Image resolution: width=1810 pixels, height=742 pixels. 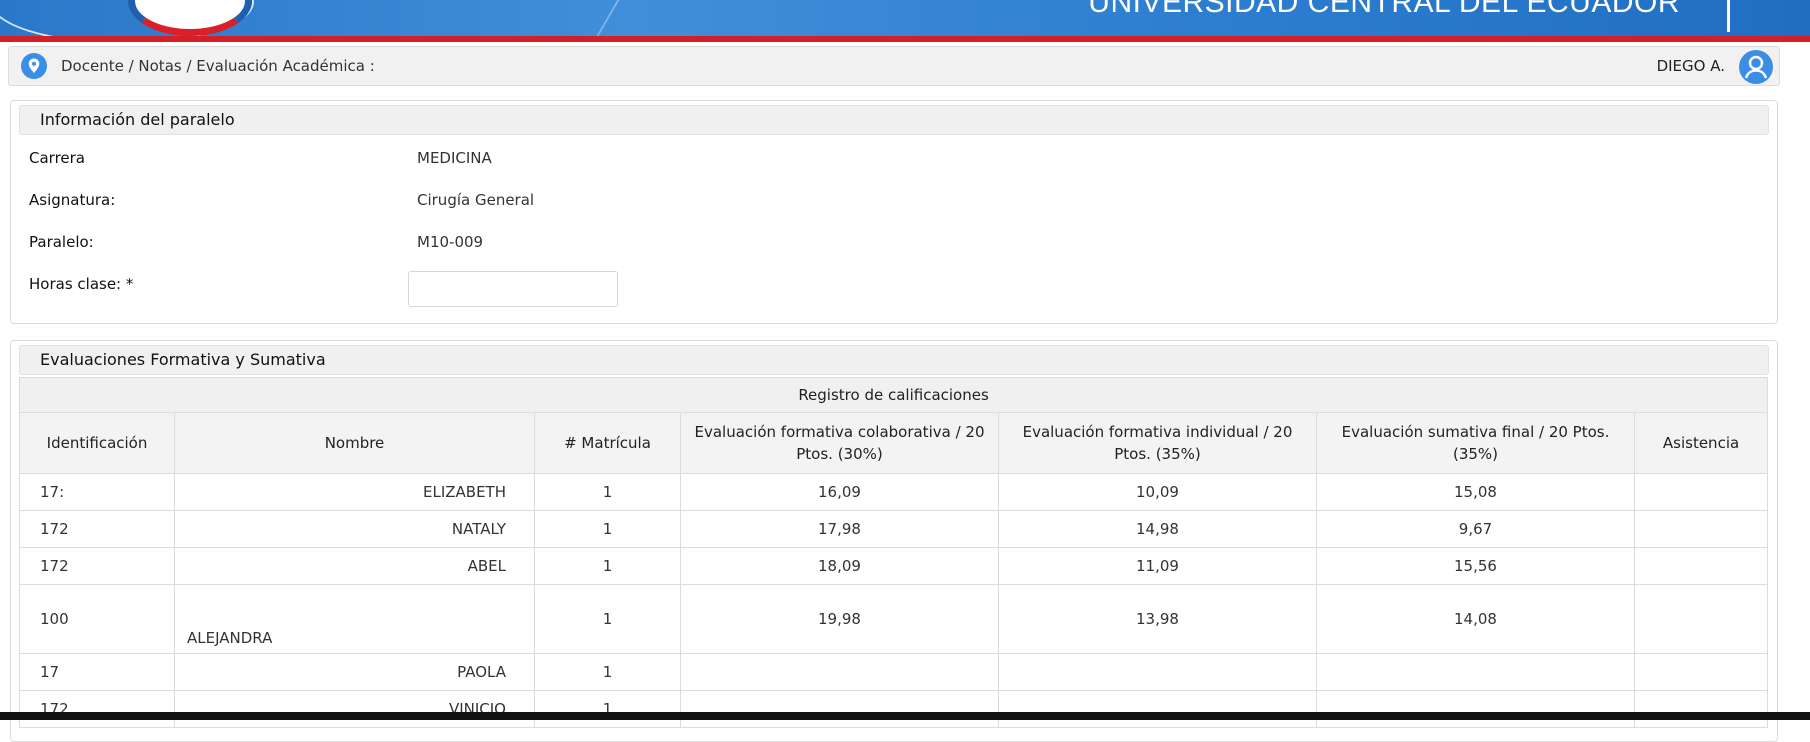 I want to click on sumativa-grade-cell: 15,08, so click(x=1475, y=492).